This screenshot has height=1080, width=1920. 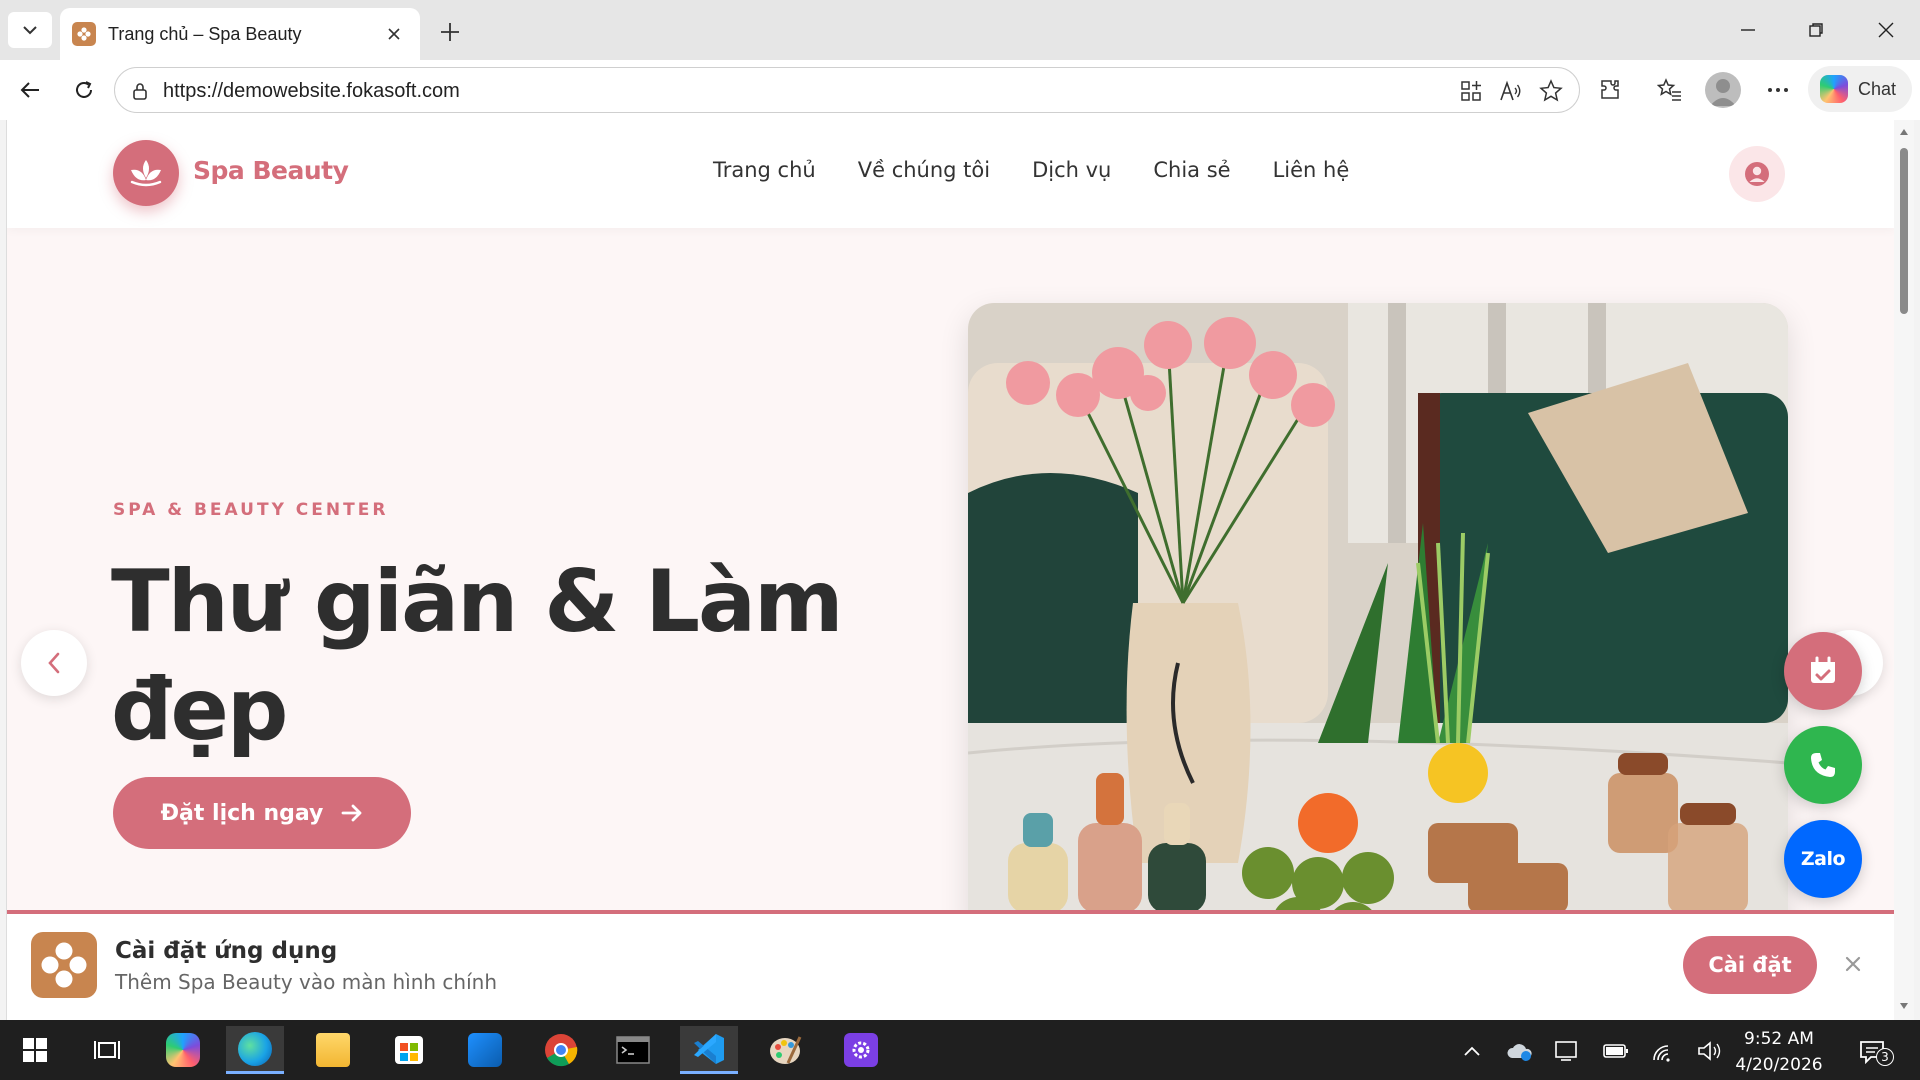 What do you see at coordinates (205, 33) in the screenshot?
I see `tab-title: Trang chủ – Spa Beauty` at bounding box center [205, 33].